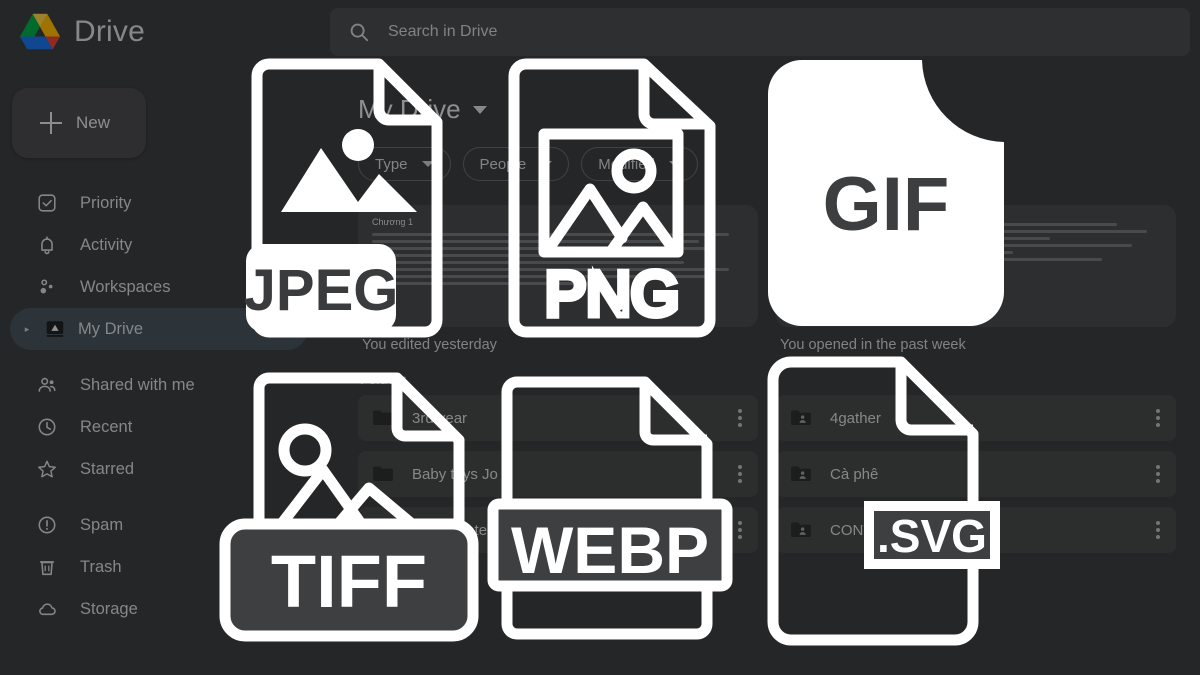  What do you see at coordinates (855, 418) in the screenshot?
I see `folder-name: 4gather` at bounding box center [855, 418].